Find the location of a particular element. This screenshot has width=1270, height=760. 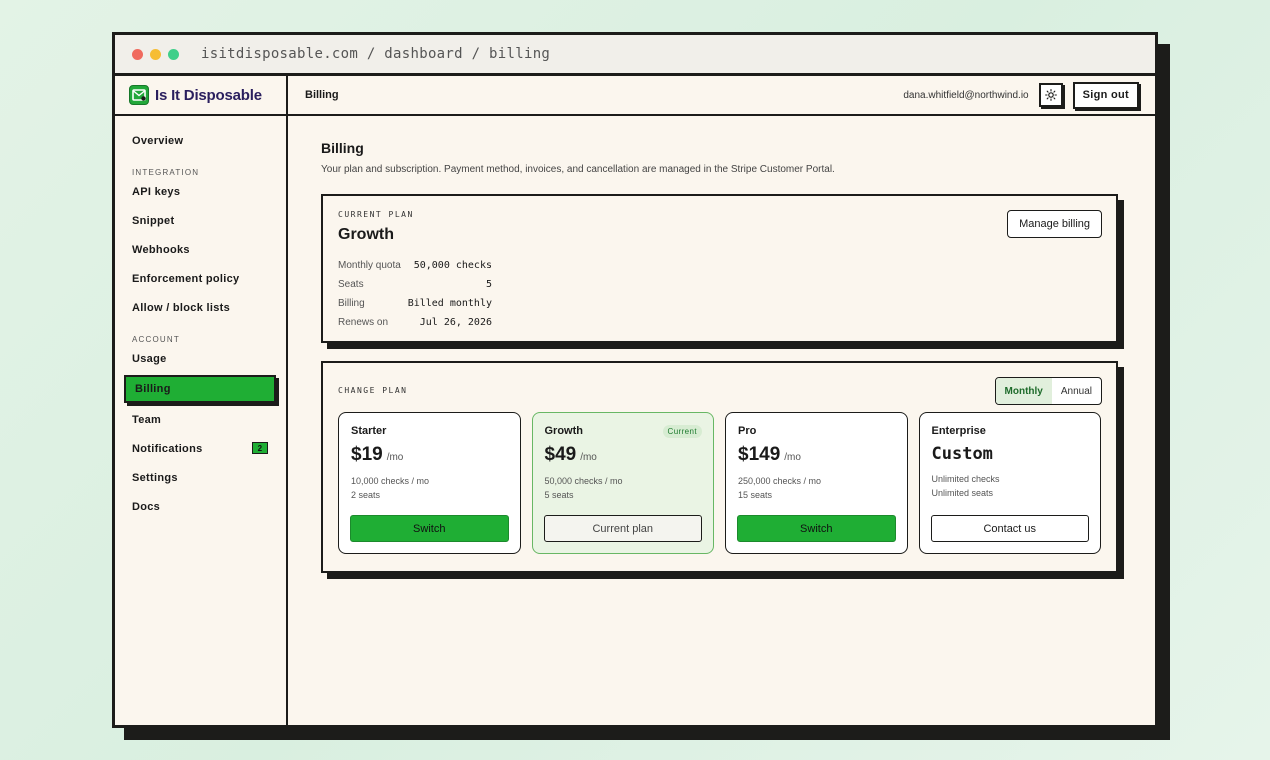

mail-check-icon is located at coordinates (139, 95).